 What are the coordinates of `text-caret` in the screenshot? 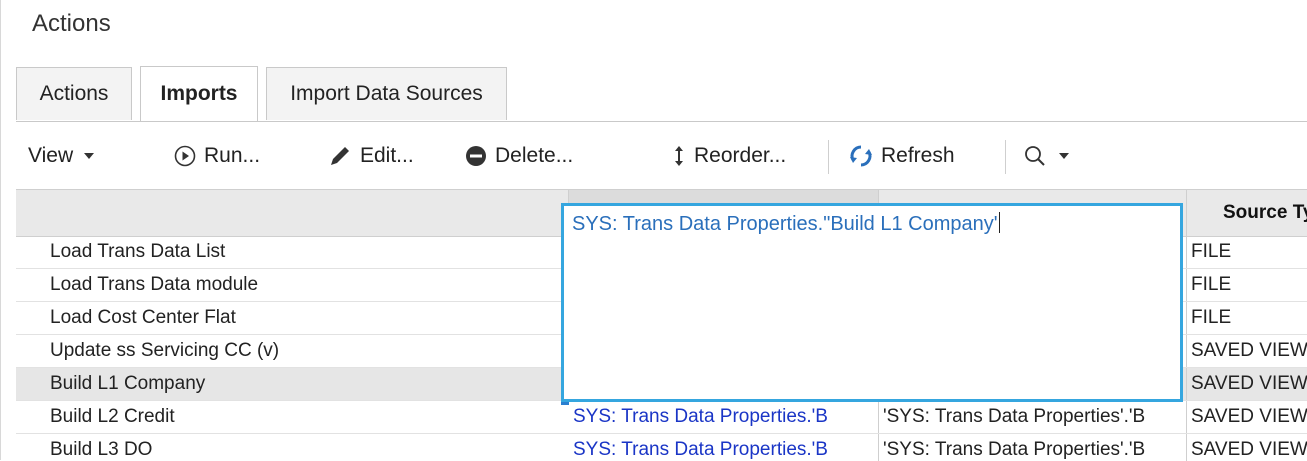 It's located at (999, 222).